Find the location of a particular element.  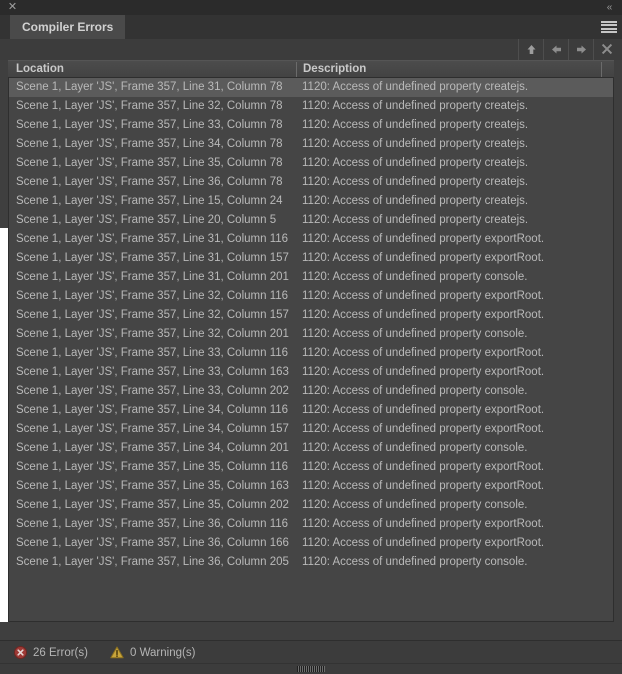

status-bar: 26 Error(s) 0 Warning(s) is located at coordinates (311, 652).